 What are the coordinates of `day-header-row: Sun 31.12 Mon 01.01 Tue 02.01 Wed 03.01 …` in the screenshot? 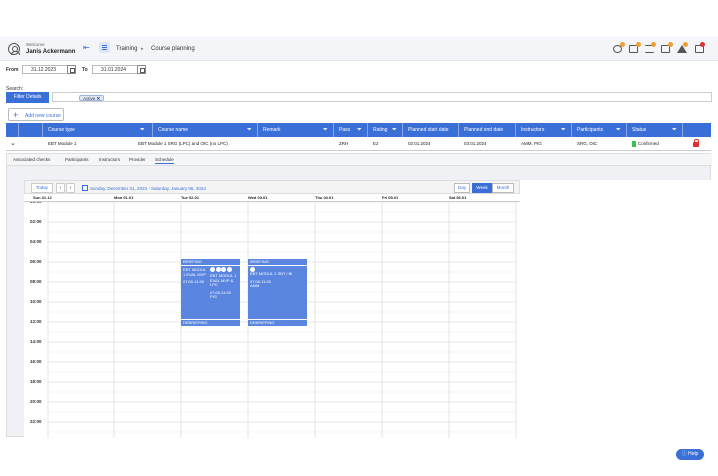 It's located at (272, 198).